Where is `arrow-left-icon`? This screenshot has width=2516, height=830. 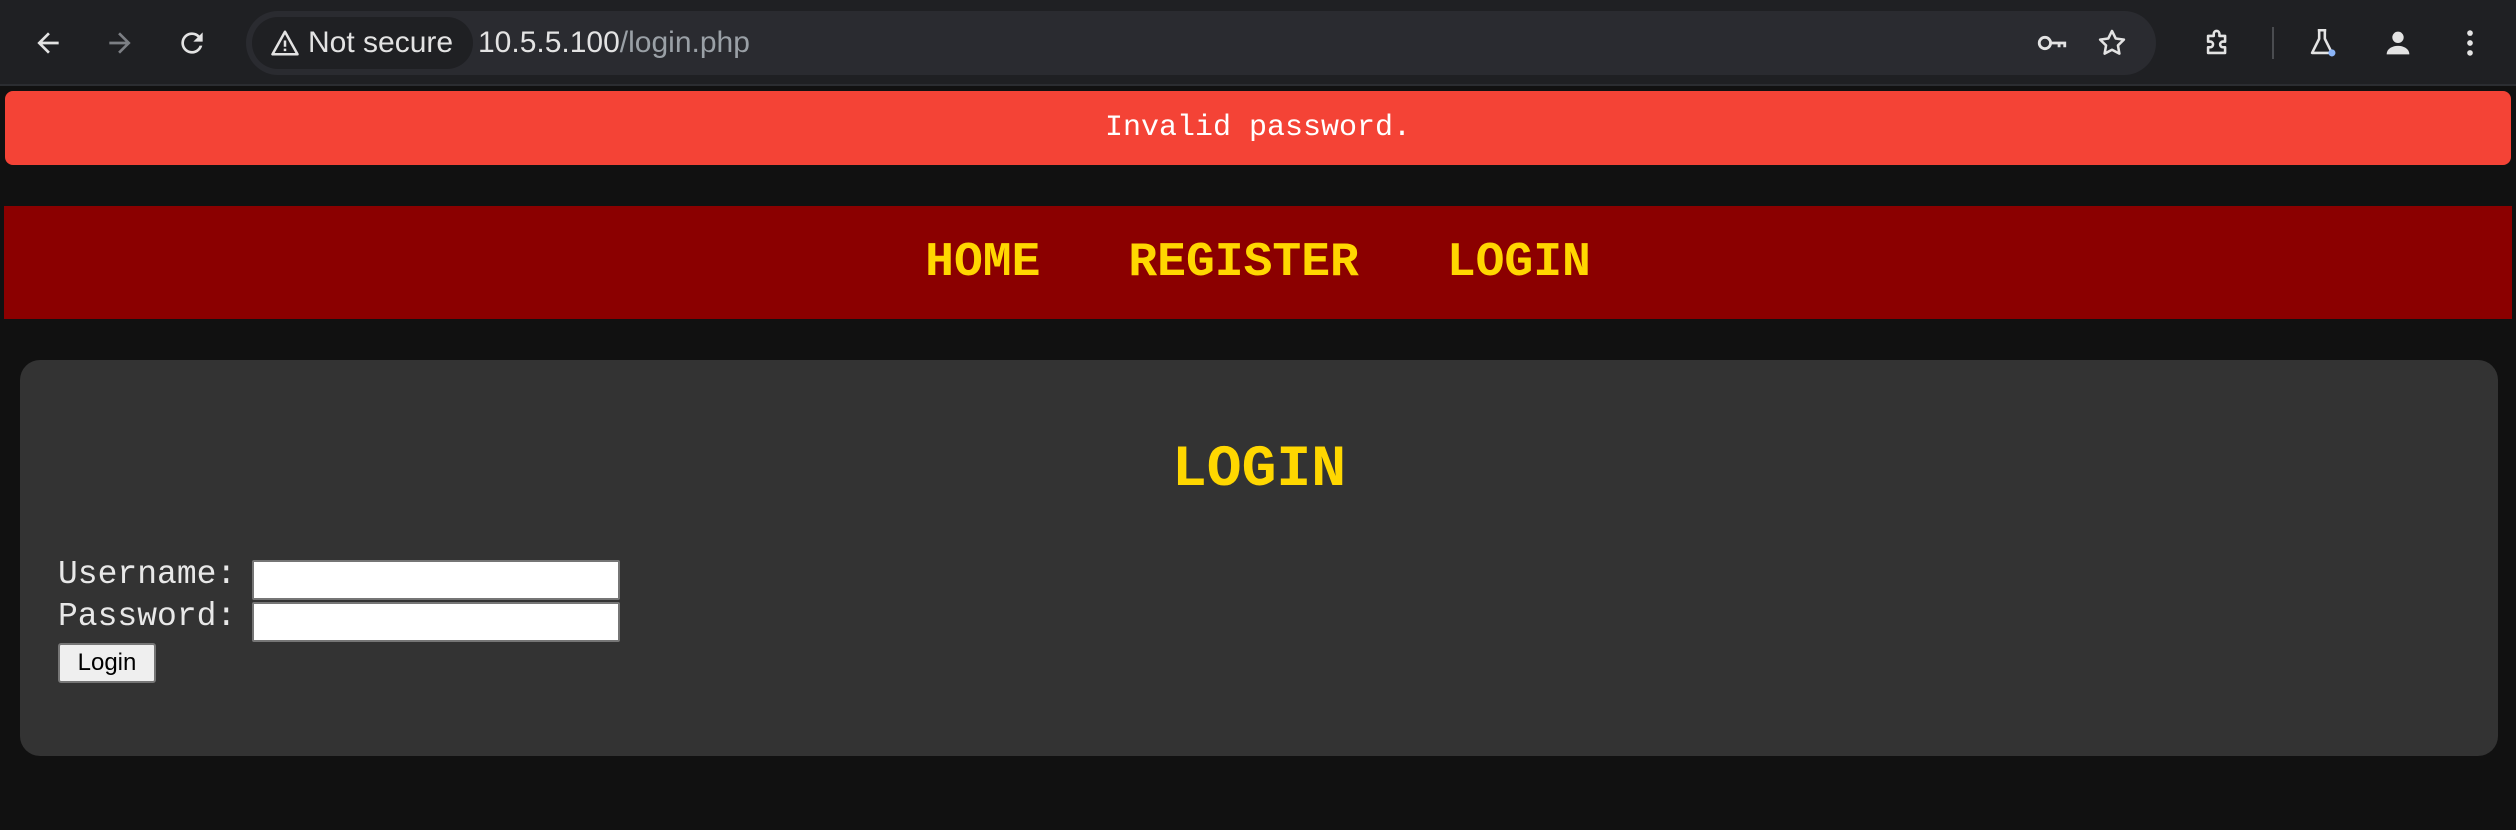
arrow-left-icon is located at coordinates (48, 43).